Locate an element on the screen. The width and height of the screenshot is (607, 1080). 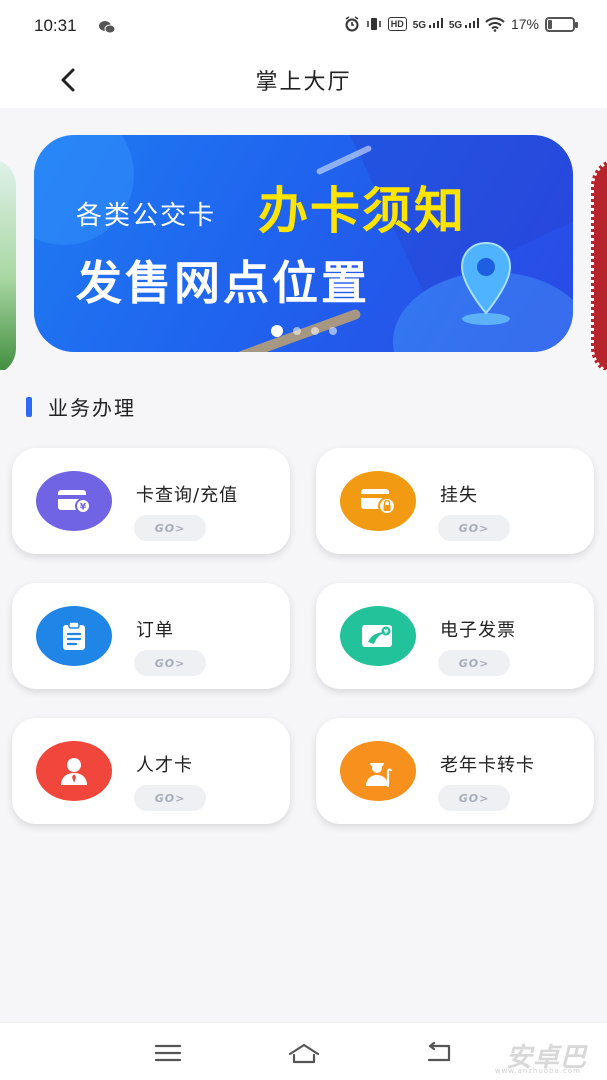
wifi-icon is located at coordinates (495, 24).